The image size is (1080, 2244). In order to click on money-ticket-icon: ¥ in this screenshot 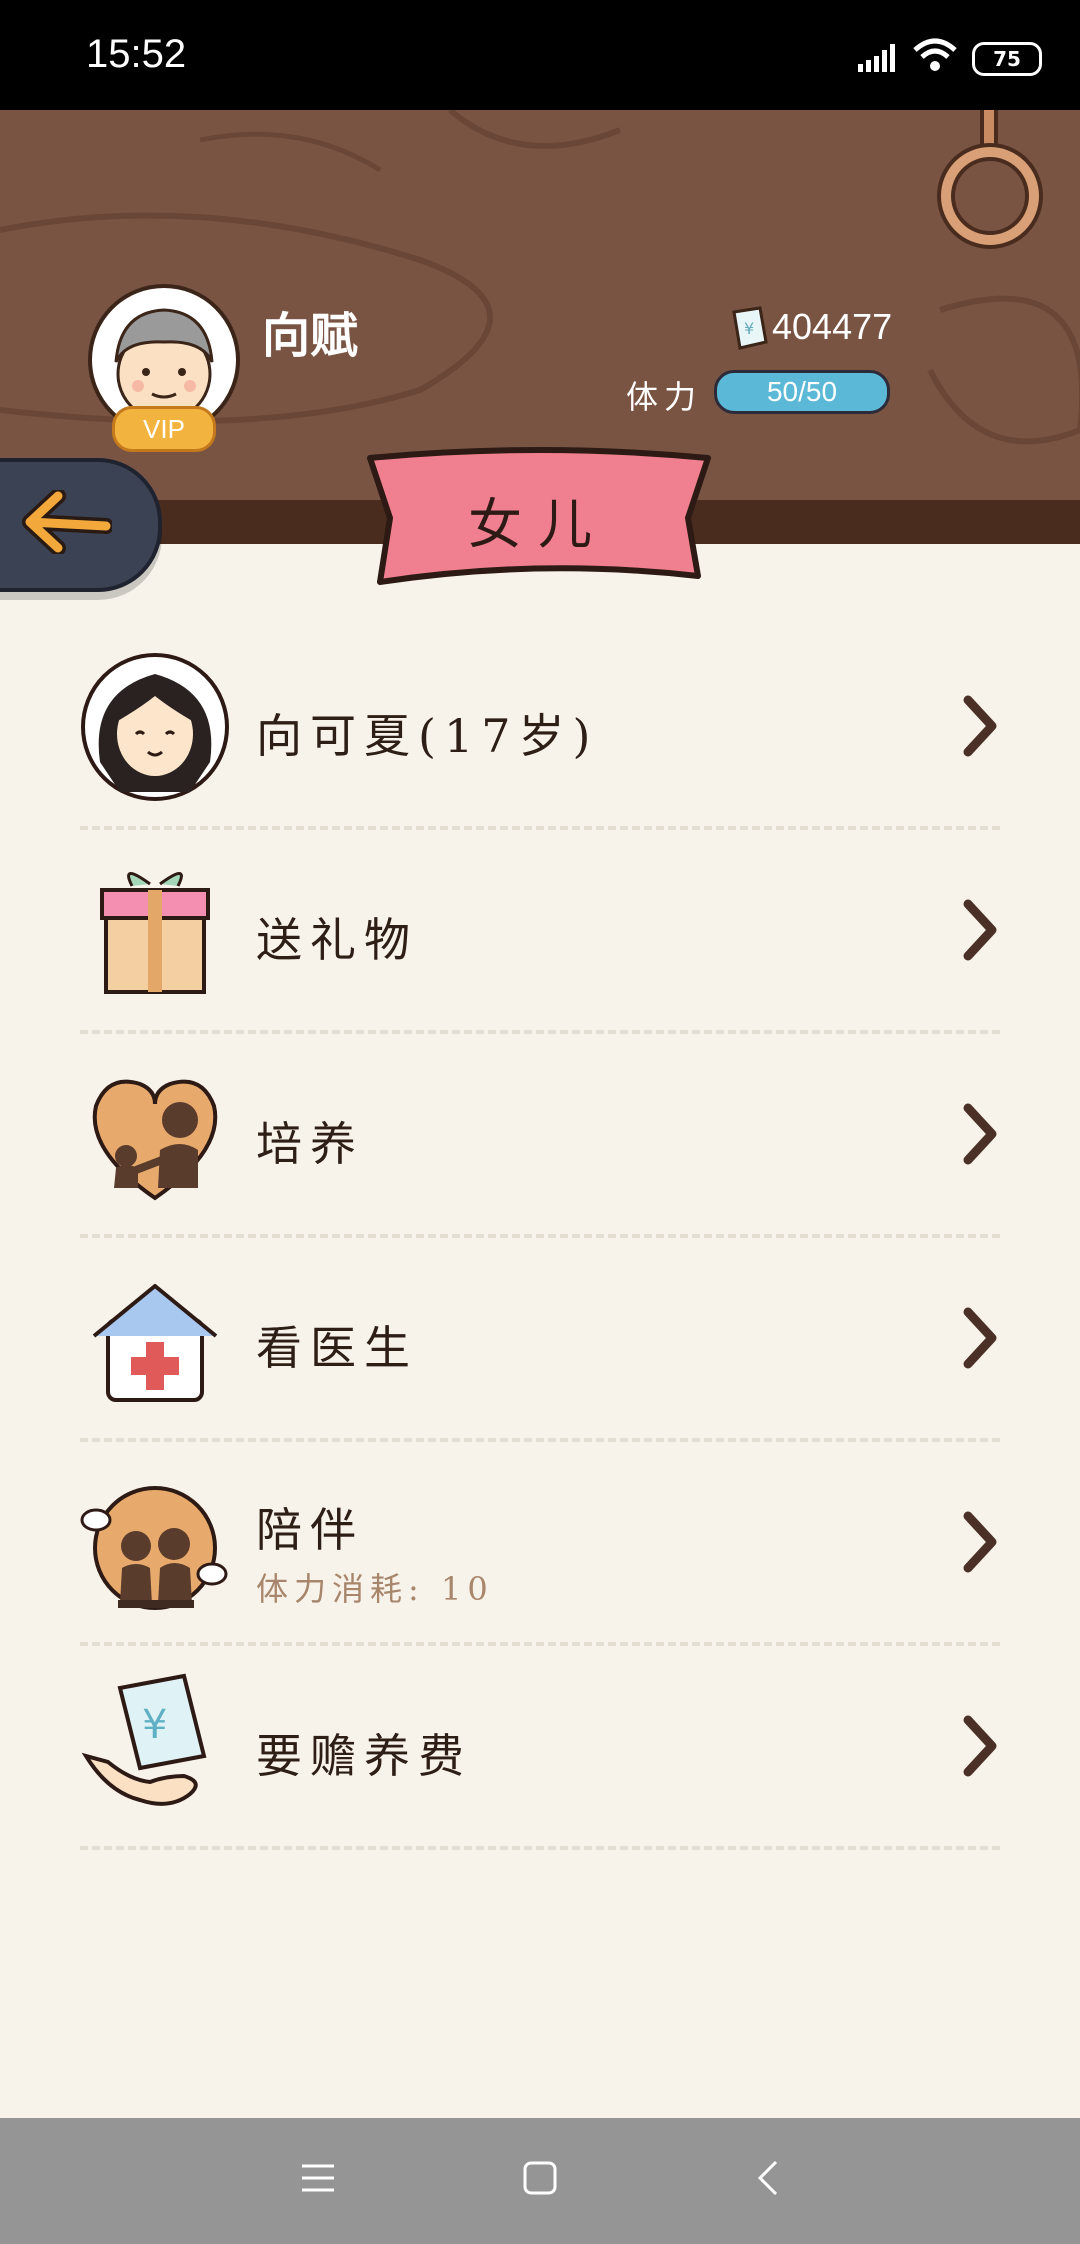, I will do `click(750, 328)`.